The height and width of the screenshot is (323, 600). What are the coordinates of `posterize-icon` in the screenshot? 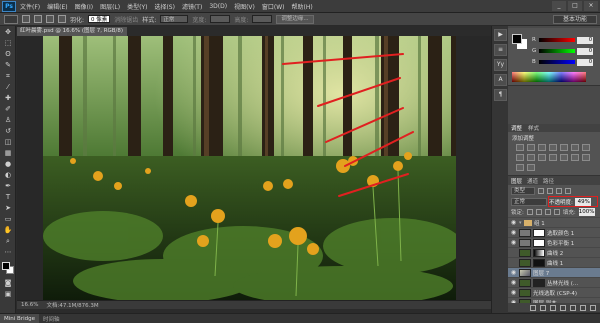 It's located at (575, 157).